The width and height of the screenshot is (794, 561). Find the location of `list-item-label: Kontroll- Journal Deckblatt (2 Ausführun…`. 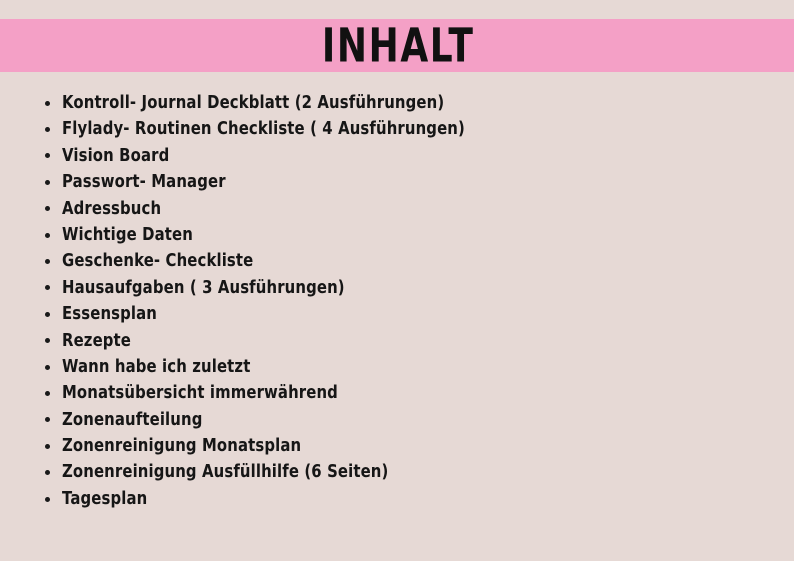

list-item-label: Kontroll- Journal Deckblatt (2 Ausführun… is located at coordinates (253, 103).